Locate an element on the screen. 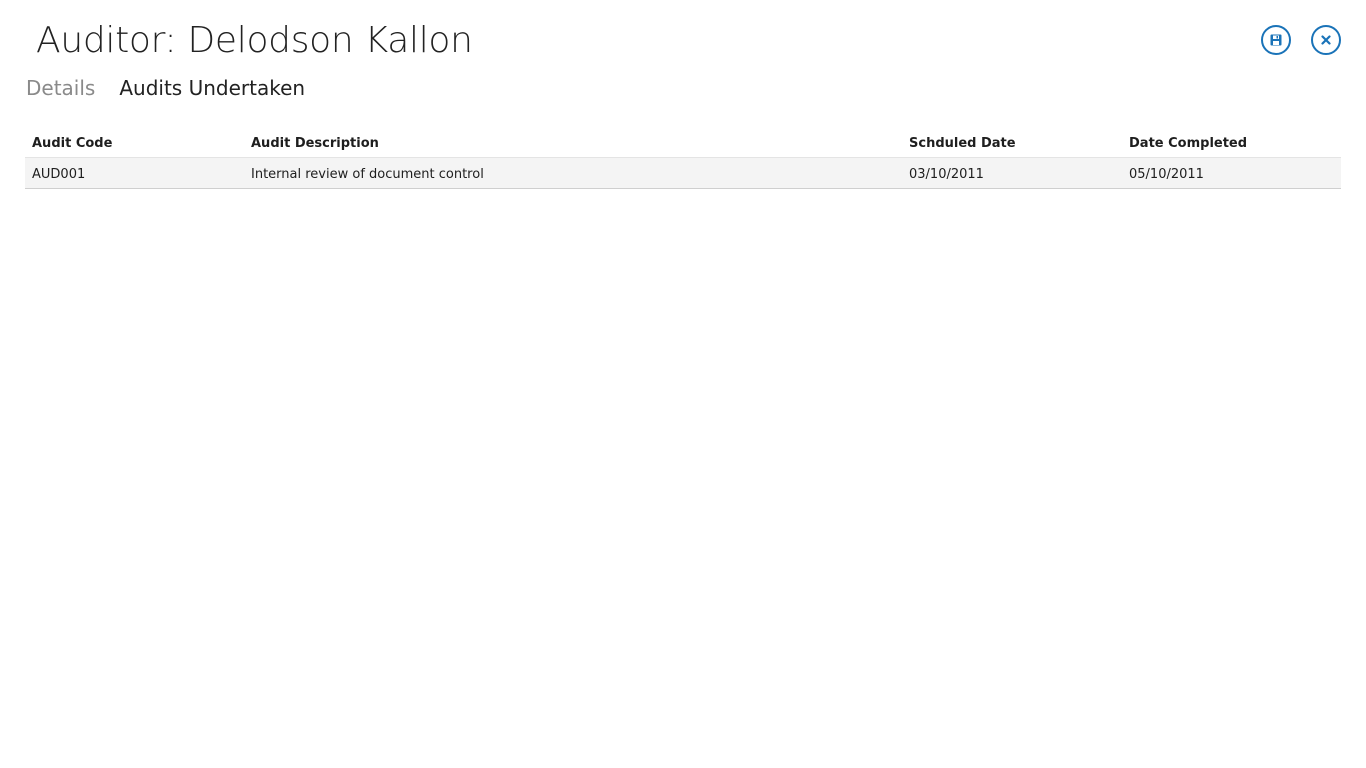  tab-audits-undertaken: Audits Undertaken is located at coordinates (212, 88).